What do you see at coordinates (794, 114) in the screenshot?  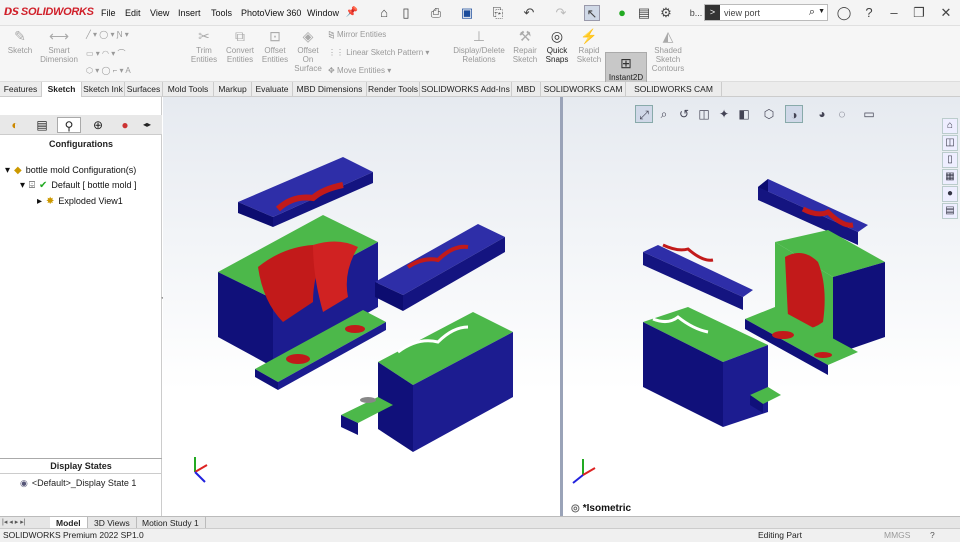 I see `hide-show-items-icon: ◑` at bounding box center [794, 114].